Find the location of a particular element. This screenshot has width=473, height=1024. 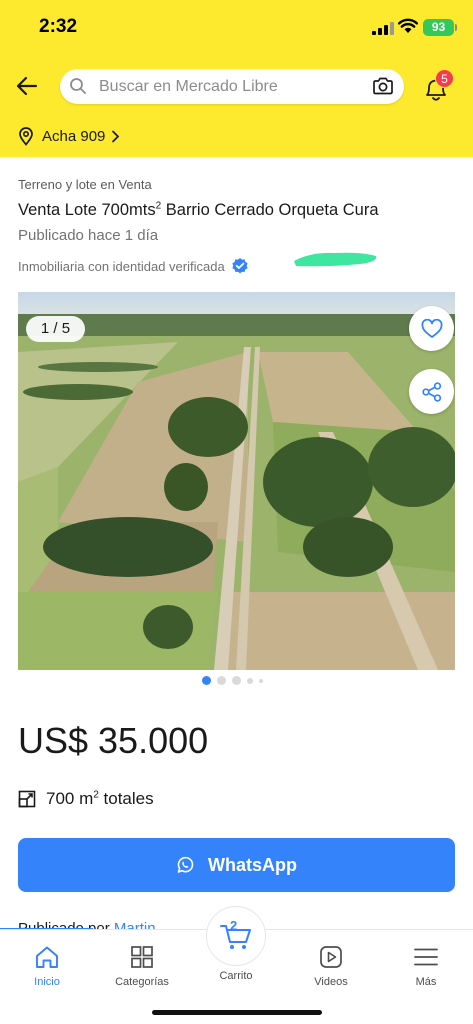

photo-pagination is located at coordinates (232, 680).